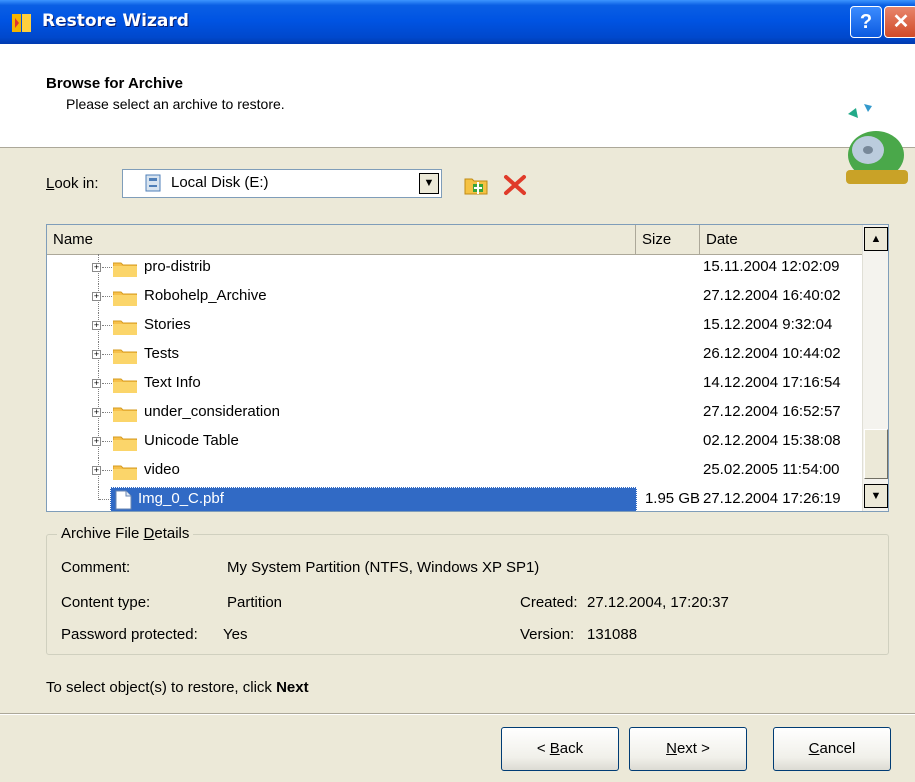  What do you see at coordinates (832, 749) in the screenshot?
I see `cancel-button: Cancel` at bounding box center [832, 749].